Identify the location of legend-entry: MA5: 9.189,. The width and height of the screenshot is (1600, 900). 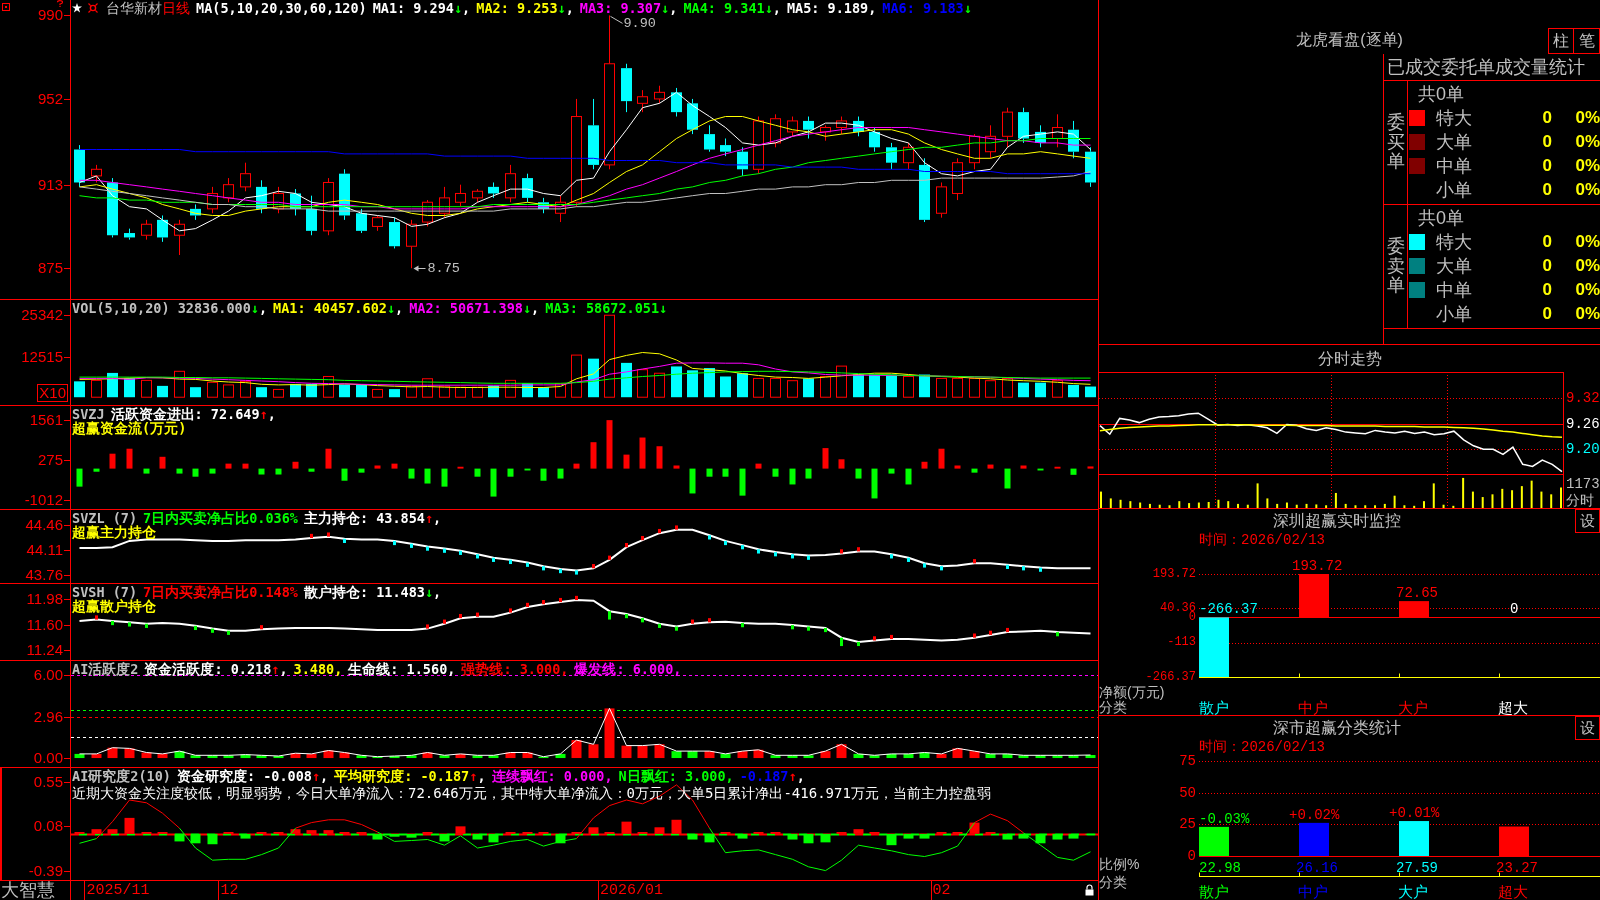
(831, 8).